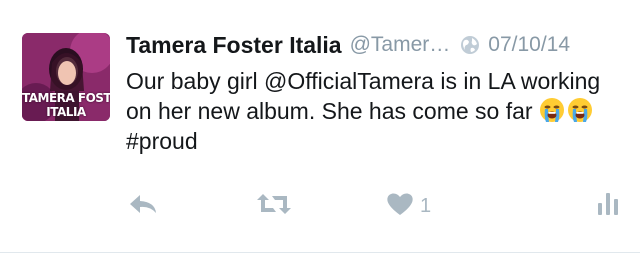 This screenshot has width=640, height=253. I want to click on reply-icon, so click(144, 206).